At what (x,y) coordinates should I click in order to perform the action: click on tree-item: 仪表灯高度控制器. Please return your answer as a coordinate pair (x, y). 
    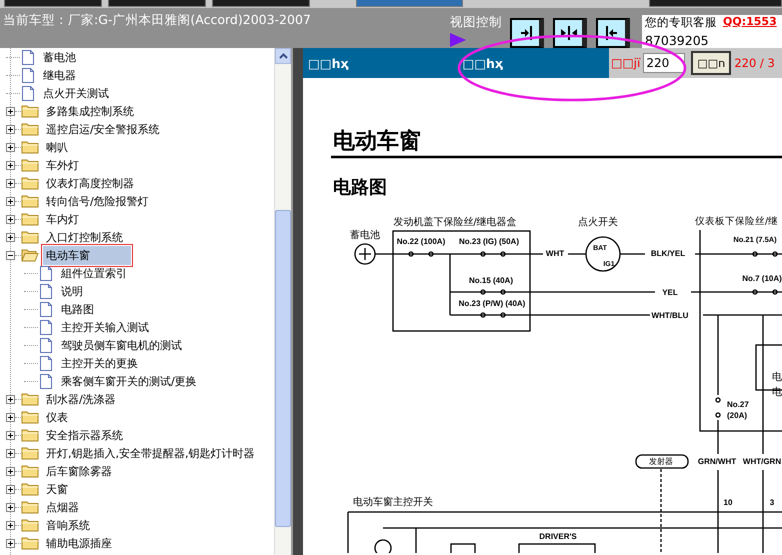
    Looking at the image, I should click on (90, 183).